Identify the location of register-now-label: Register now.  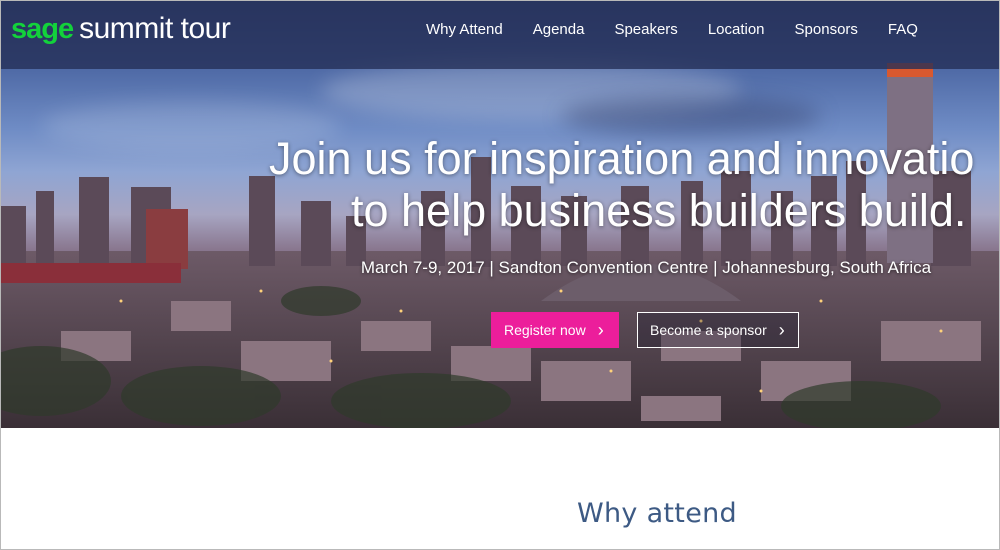
(545, 330).